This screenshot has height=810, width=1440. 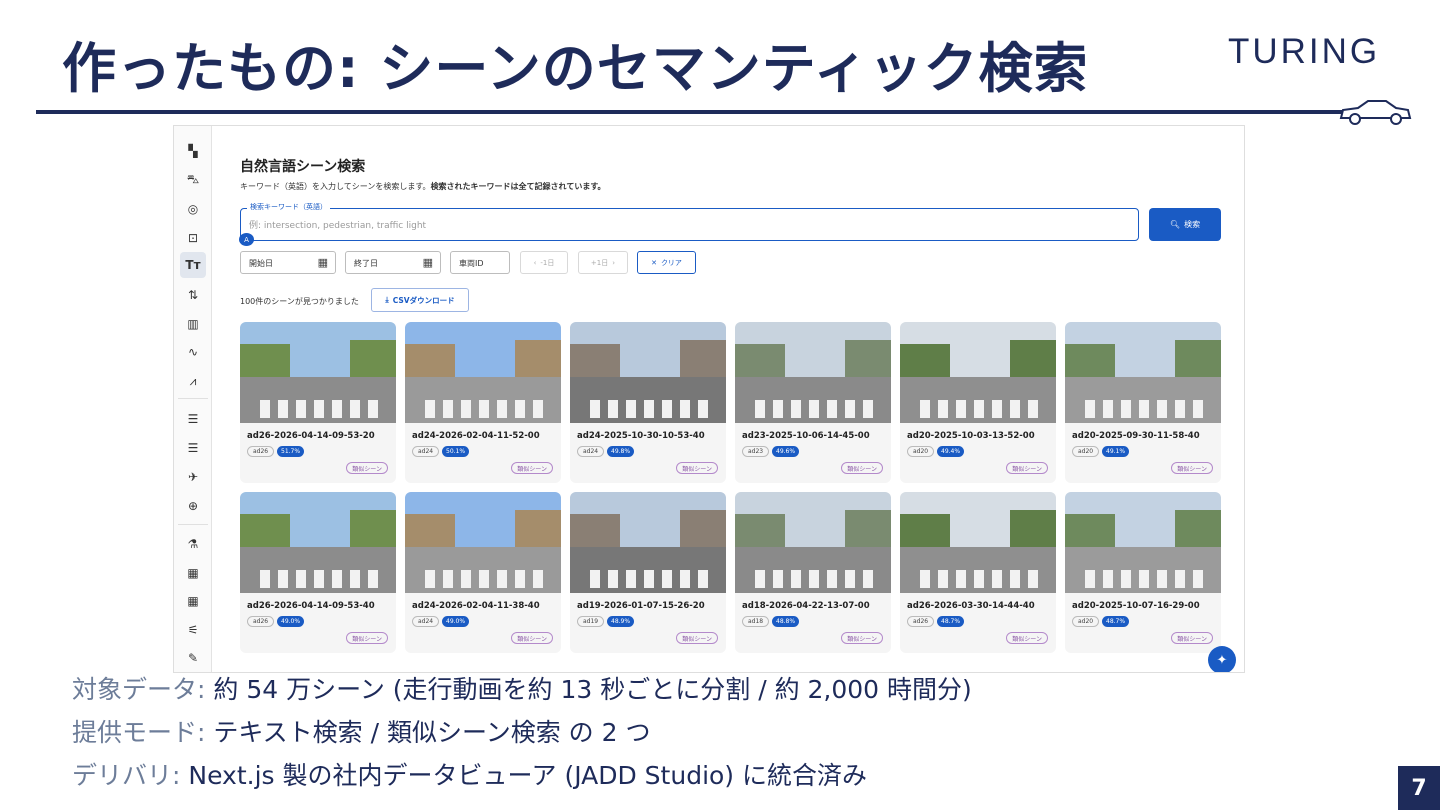 I want to click on scene-card: ad24-2025-10-30-10-53-40 ad24 49.8% 類似シーン, so click(x=648, y=402).